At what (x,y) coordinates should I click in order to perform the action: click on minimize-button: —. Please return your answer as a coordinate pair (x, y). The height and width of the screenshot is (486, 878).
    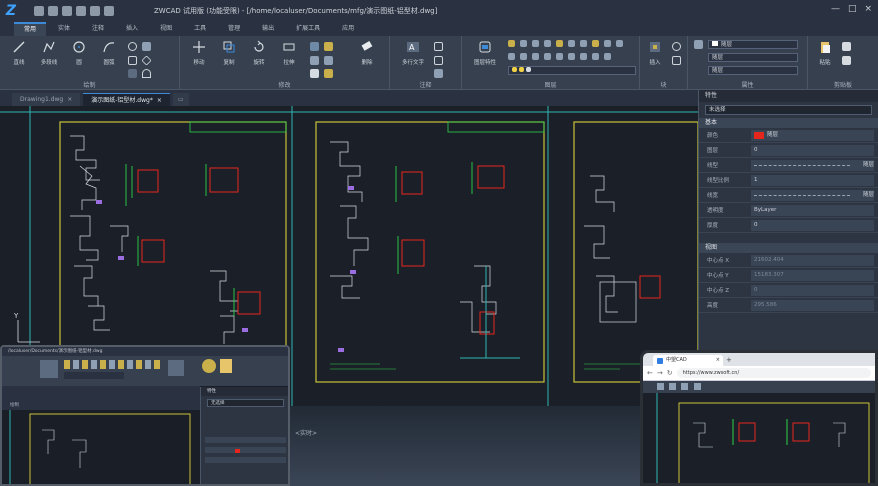
    Looking at the image, I should click on (835, 9).